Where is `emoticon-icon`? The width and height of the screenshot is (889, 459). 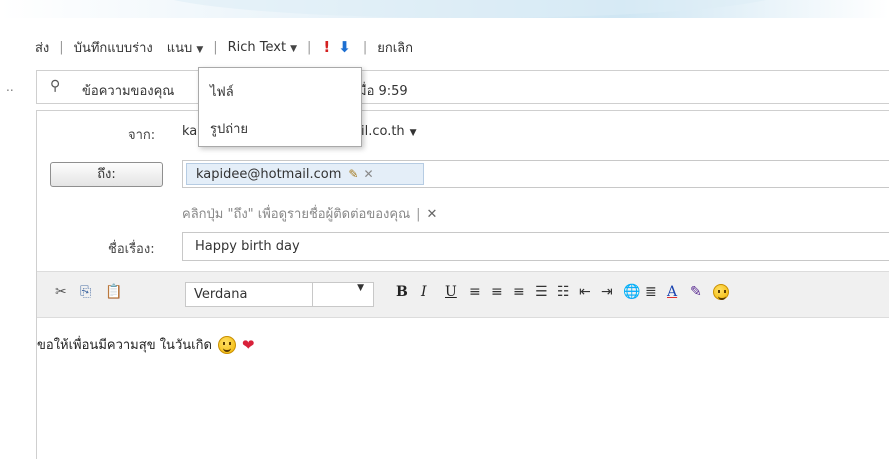
emoticon-icon is located at coordinates (721, 294).